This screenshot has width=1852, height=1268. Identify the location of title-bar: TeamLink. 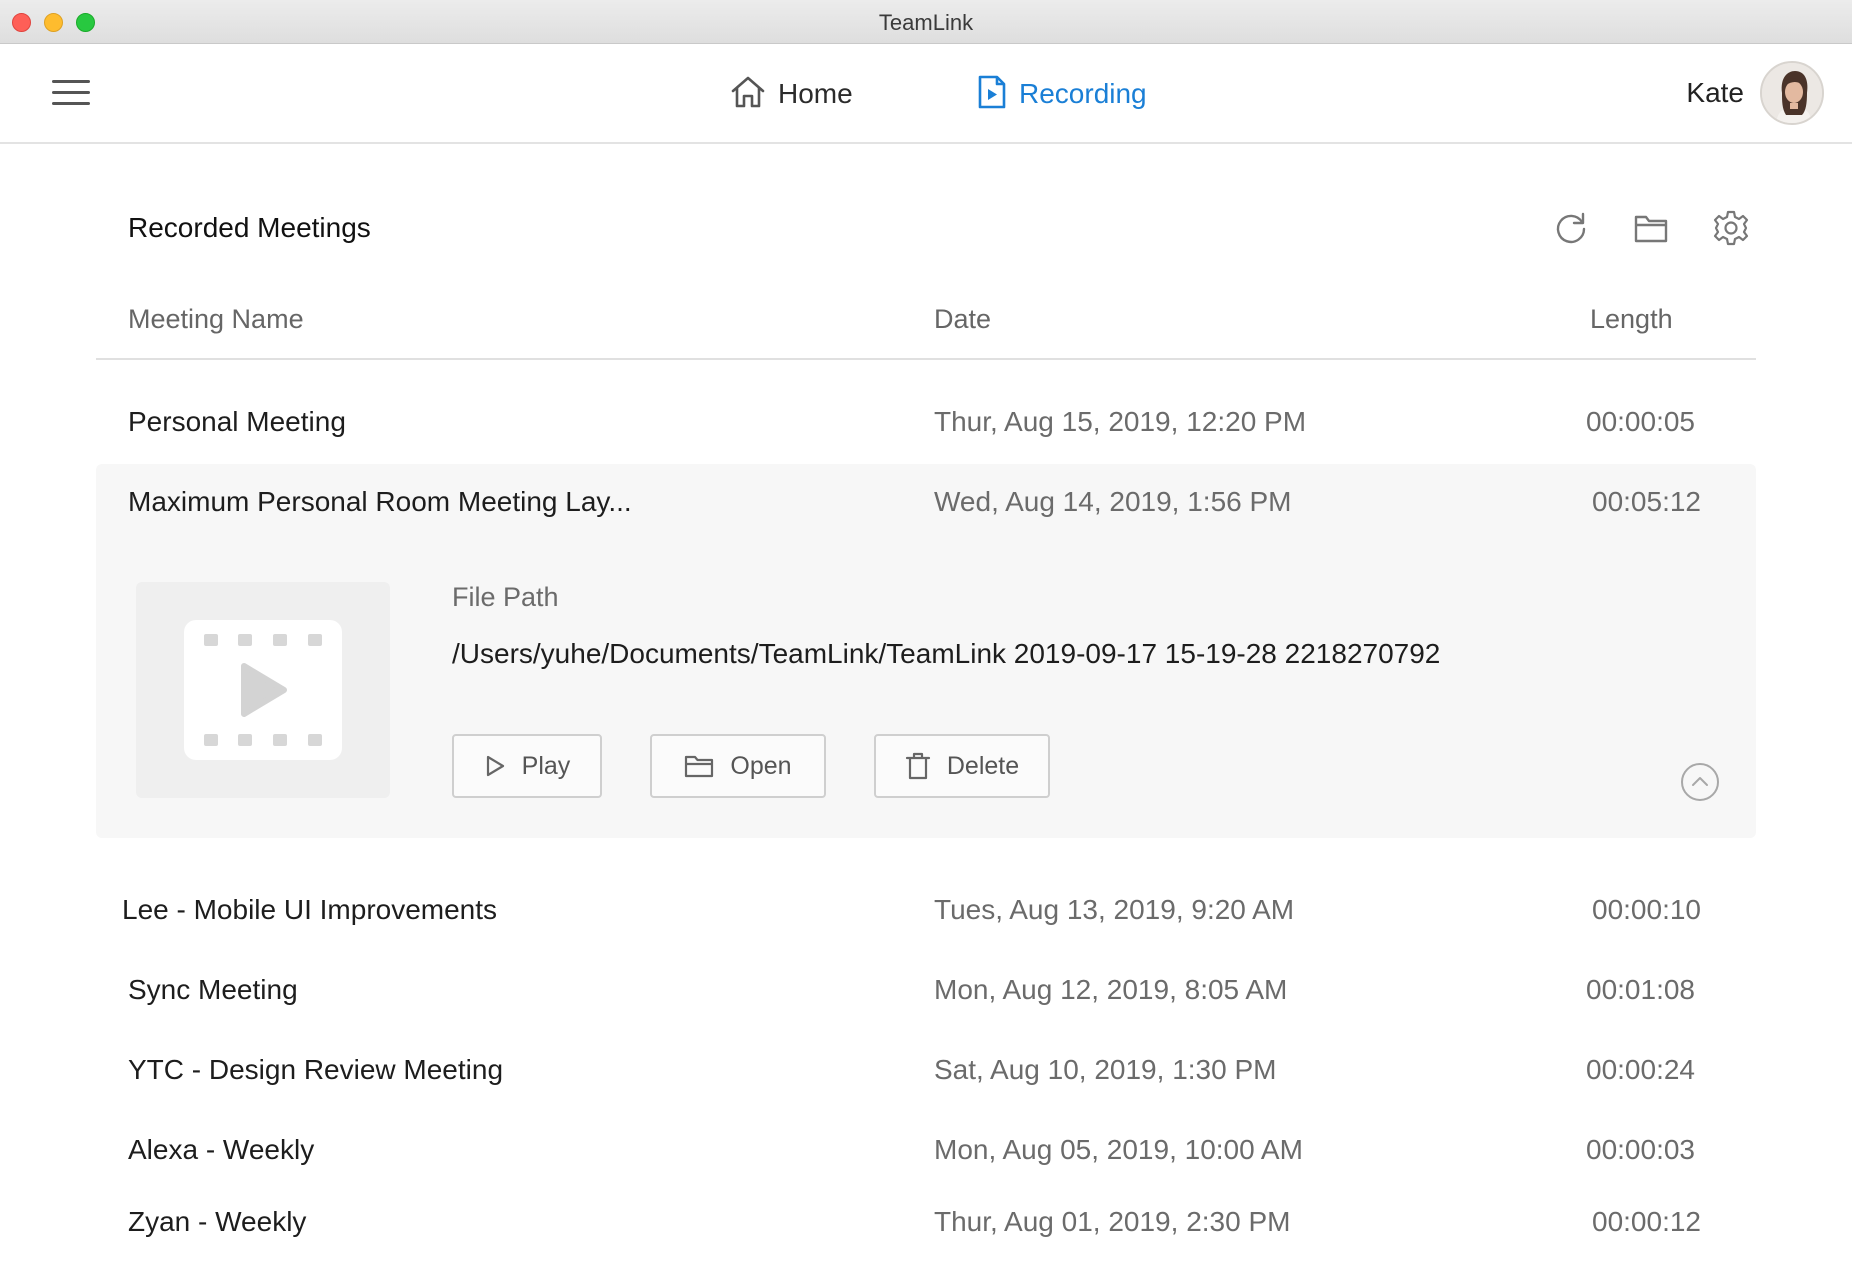
(926, 22).